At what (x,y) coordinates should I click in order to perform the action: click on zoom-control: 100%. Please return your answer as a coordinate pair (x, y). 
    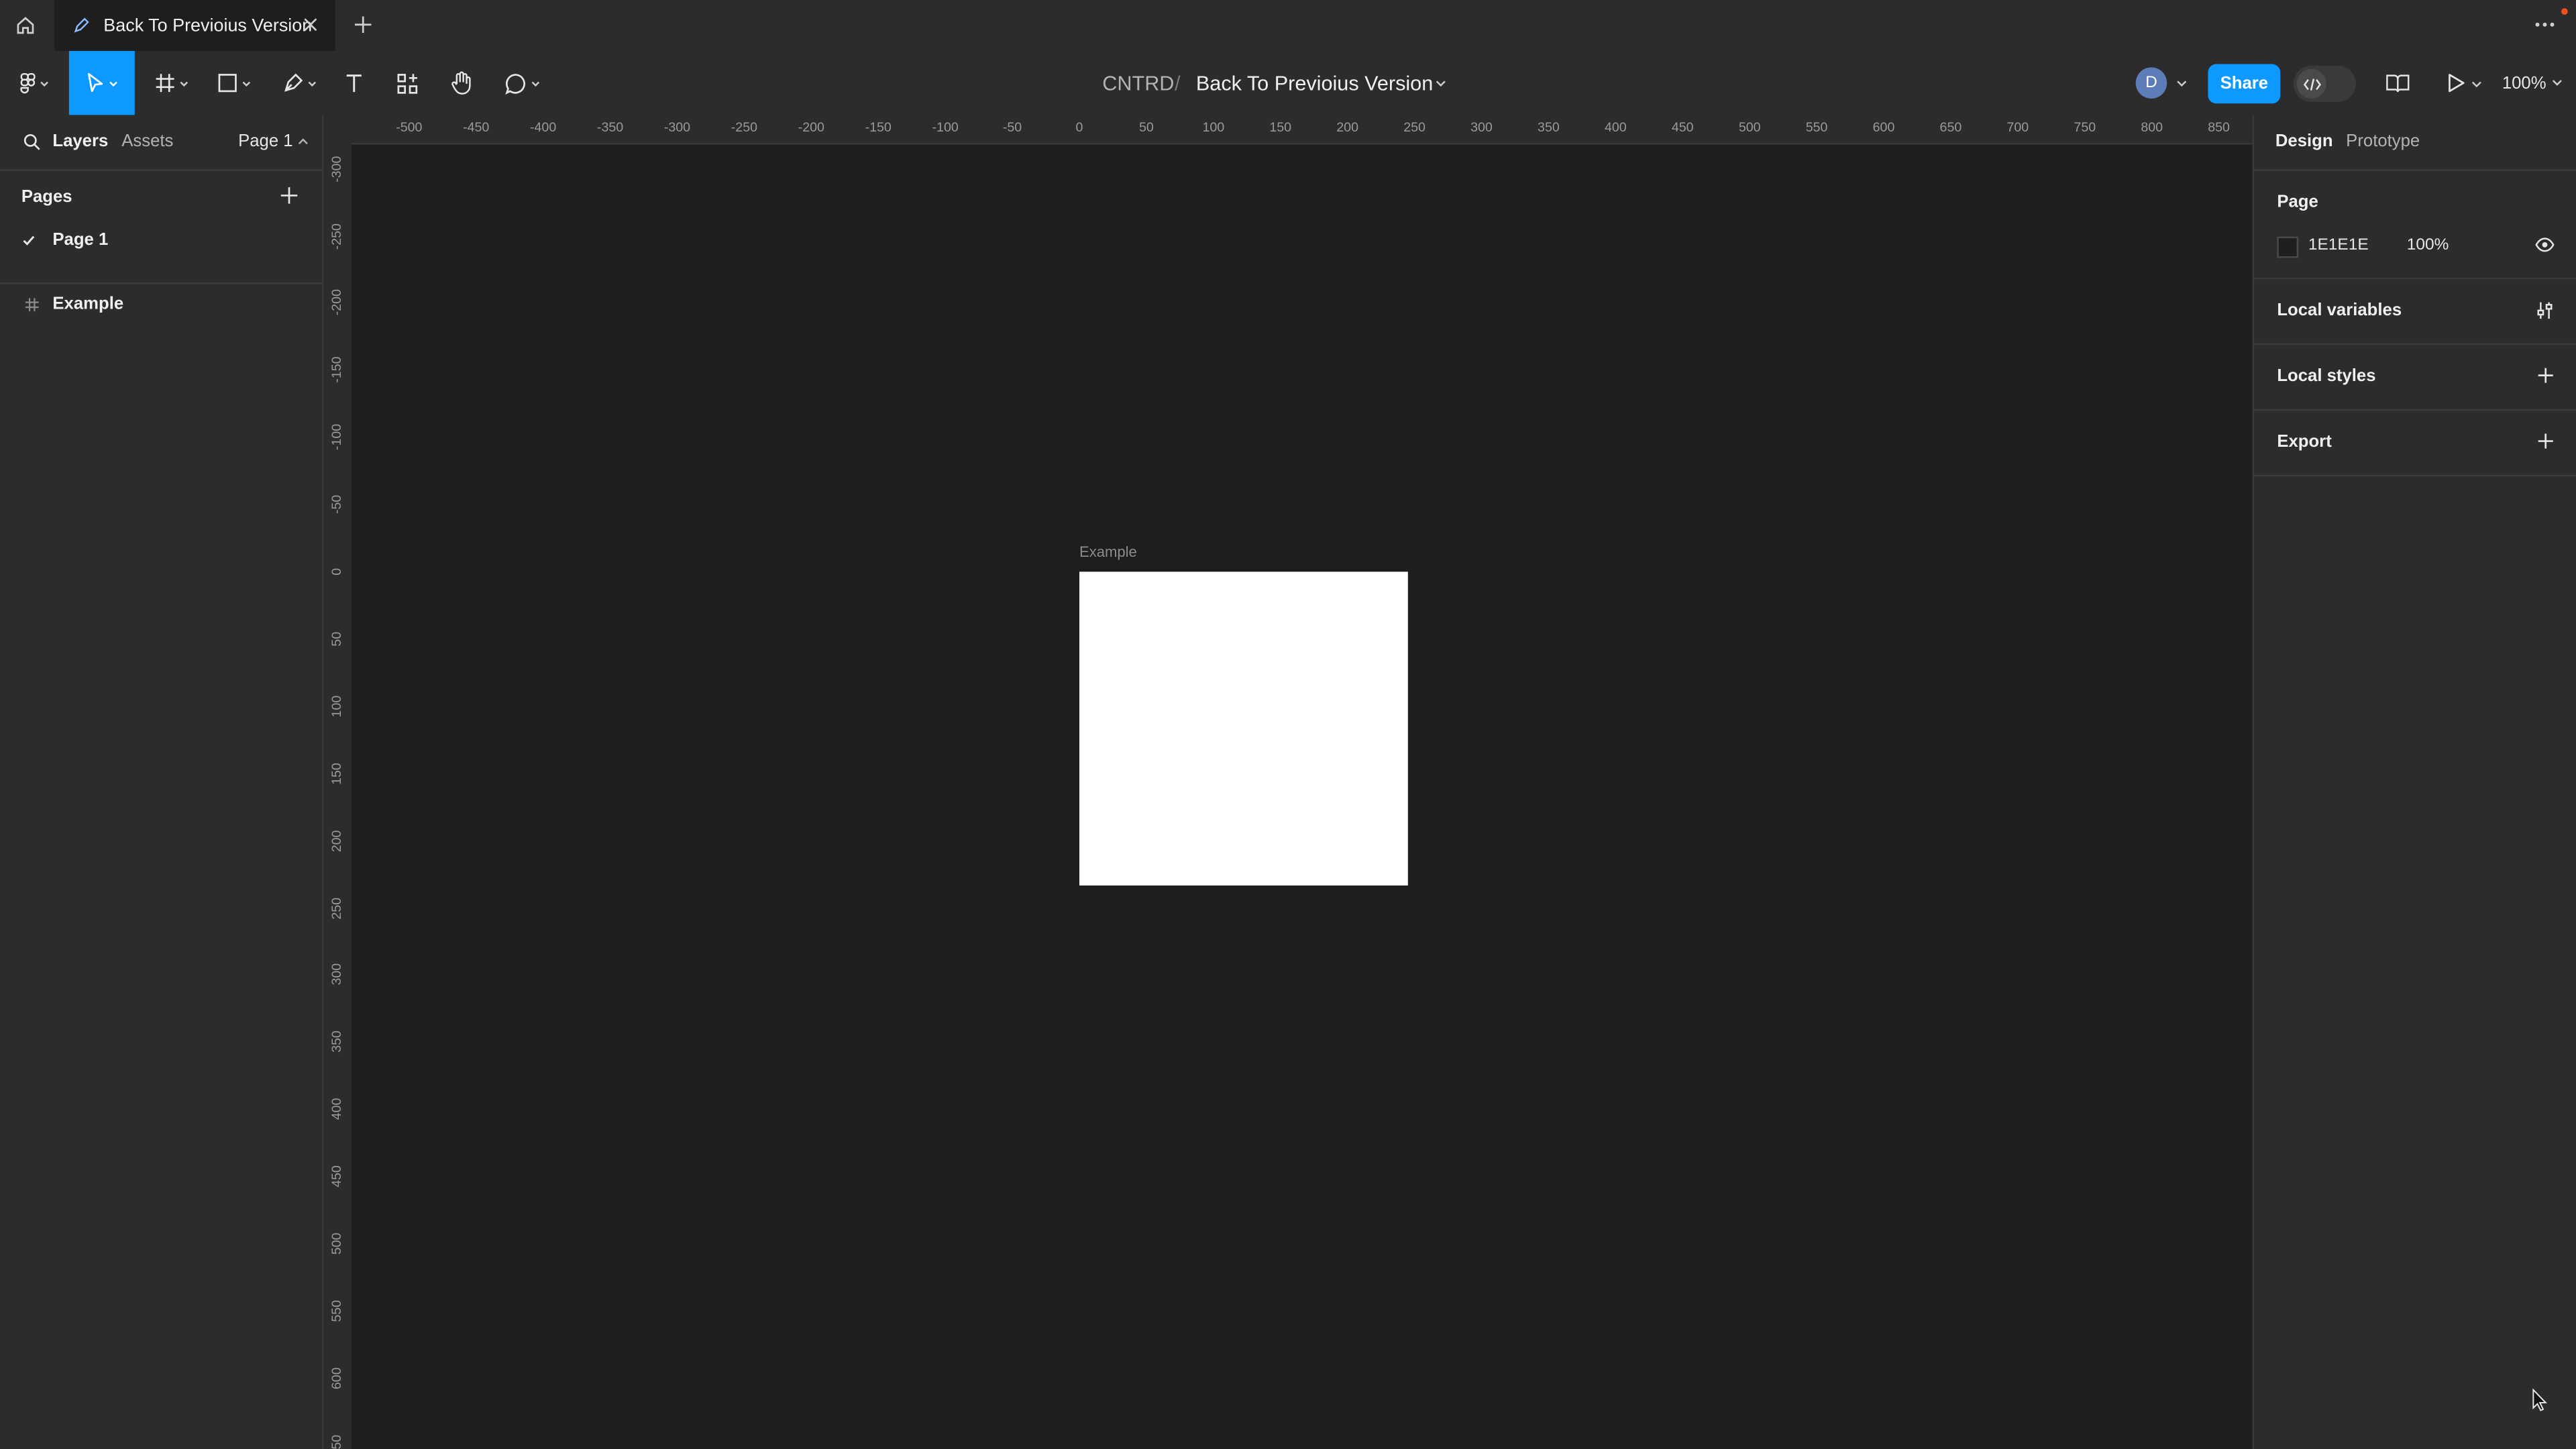
    Looking at the image, I should click on (2532, 83).